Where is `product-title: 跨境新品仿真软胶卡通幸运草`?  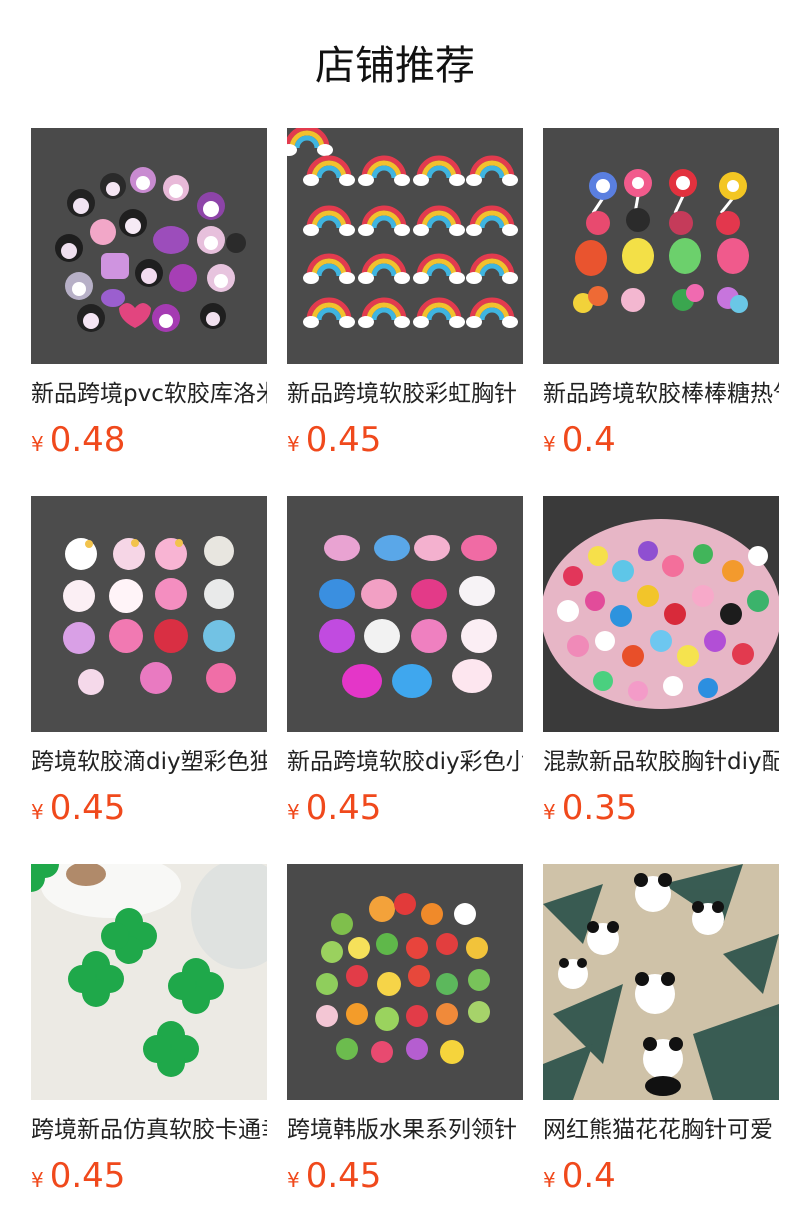
product-title: 跨境新品仿真软胶卡通幸运草 is located at coordinates (149, 1130).